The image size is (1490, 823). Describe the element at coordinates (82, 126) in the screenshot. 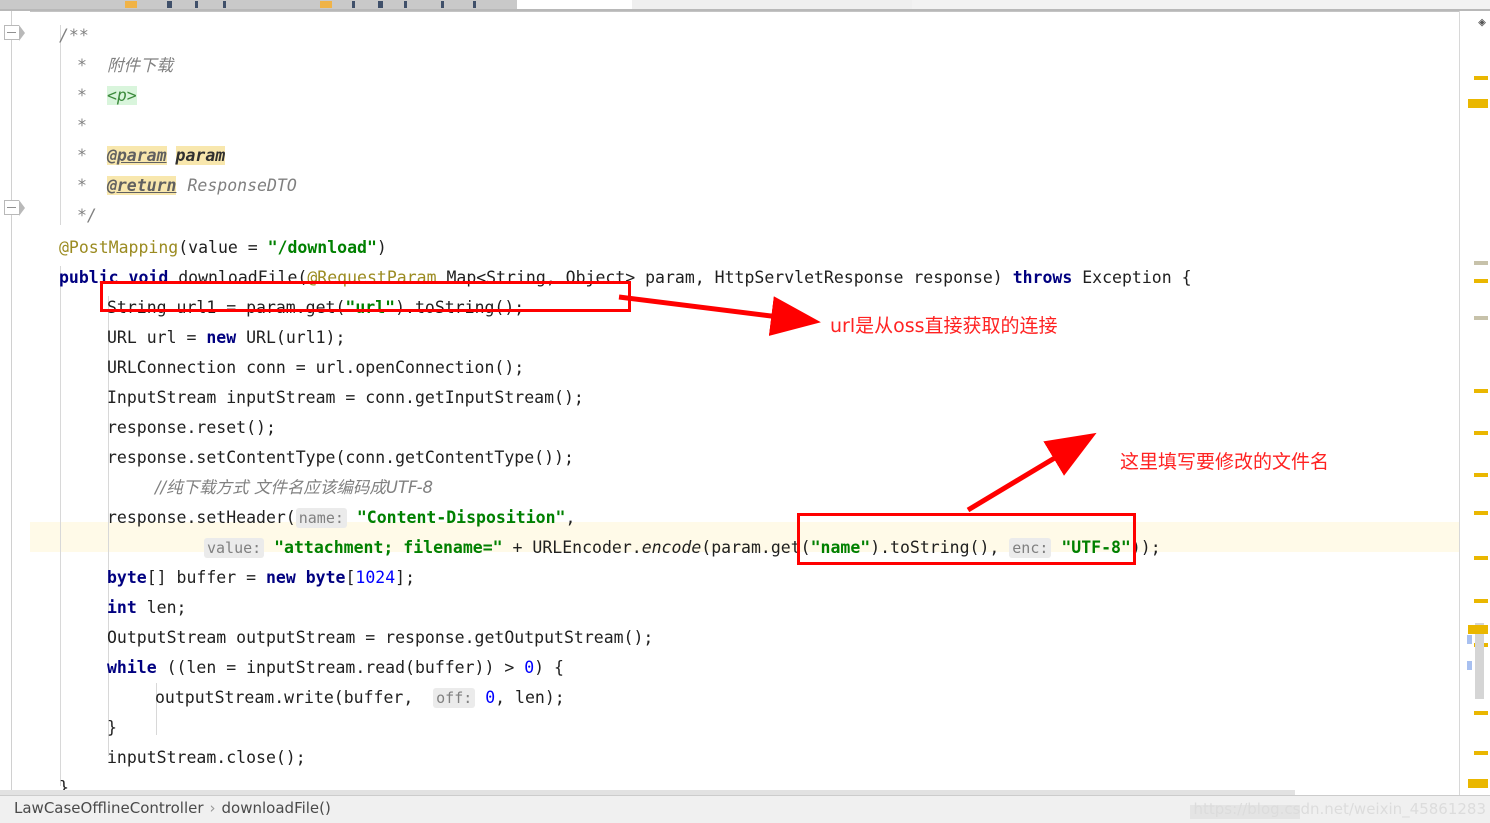

I see `code-line: *` at that location.